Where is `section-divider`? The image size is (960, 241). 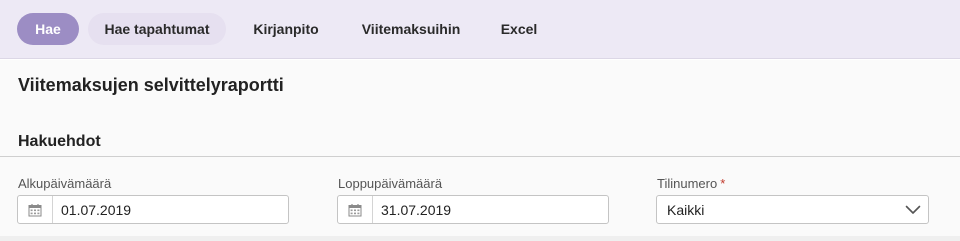
section-divider is located at coordinates (480, 156).